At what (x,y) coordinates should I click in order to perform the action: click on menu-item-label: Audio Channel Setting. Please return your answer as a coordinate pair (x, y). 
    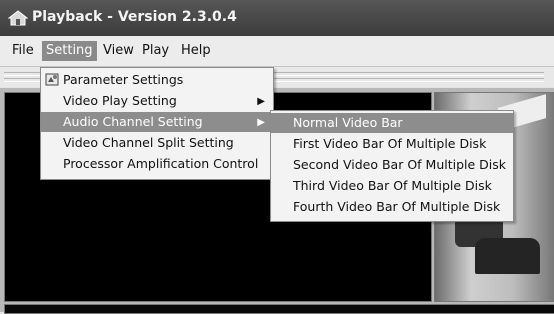
    Looking at the image, I should click on (133, 121).